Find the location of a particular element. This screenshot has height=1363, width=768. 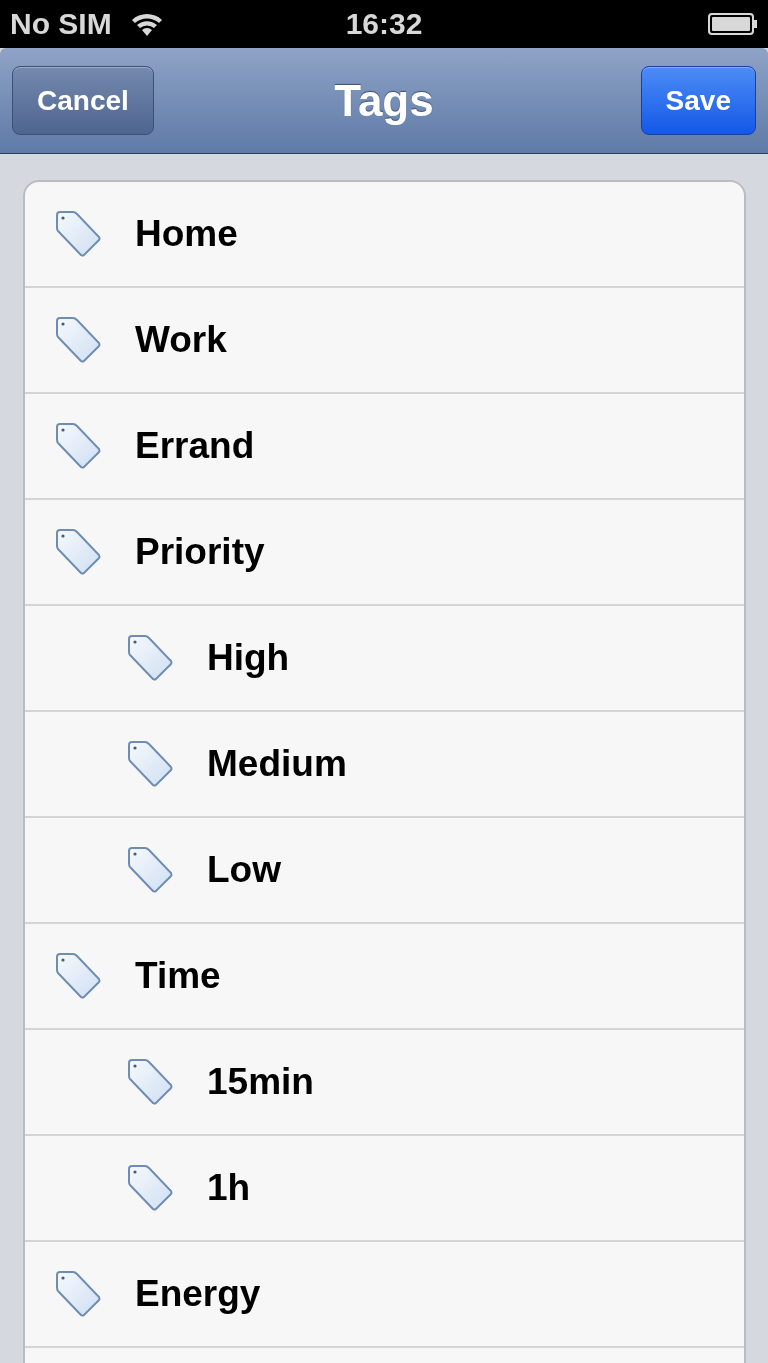

tag-item: 1h is located at coordinates (229, 1188).